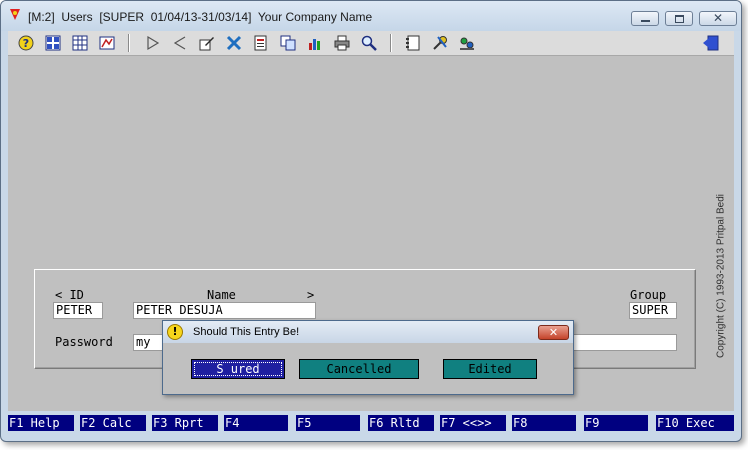  I want to click on search-icon, so click(369, 43).